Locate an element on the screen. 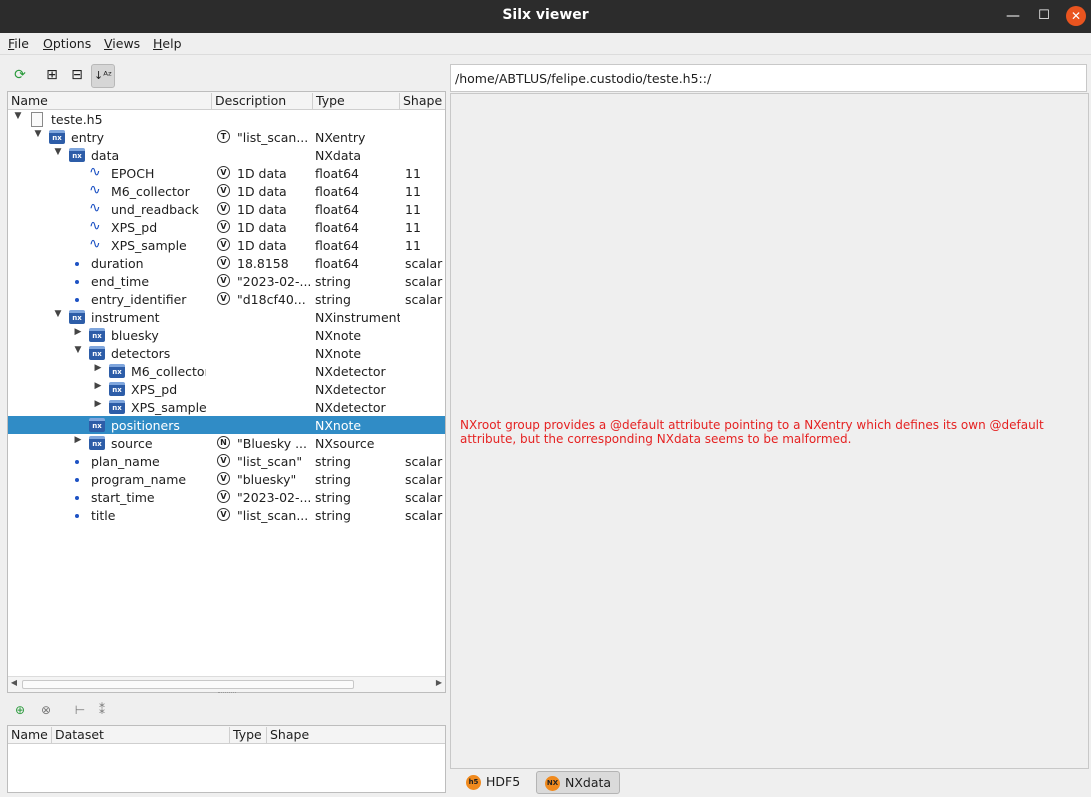 The width and height of the screenshot is (1091, 797). add-dataset-icon: ⊕ is located at coordinates (20, 710).